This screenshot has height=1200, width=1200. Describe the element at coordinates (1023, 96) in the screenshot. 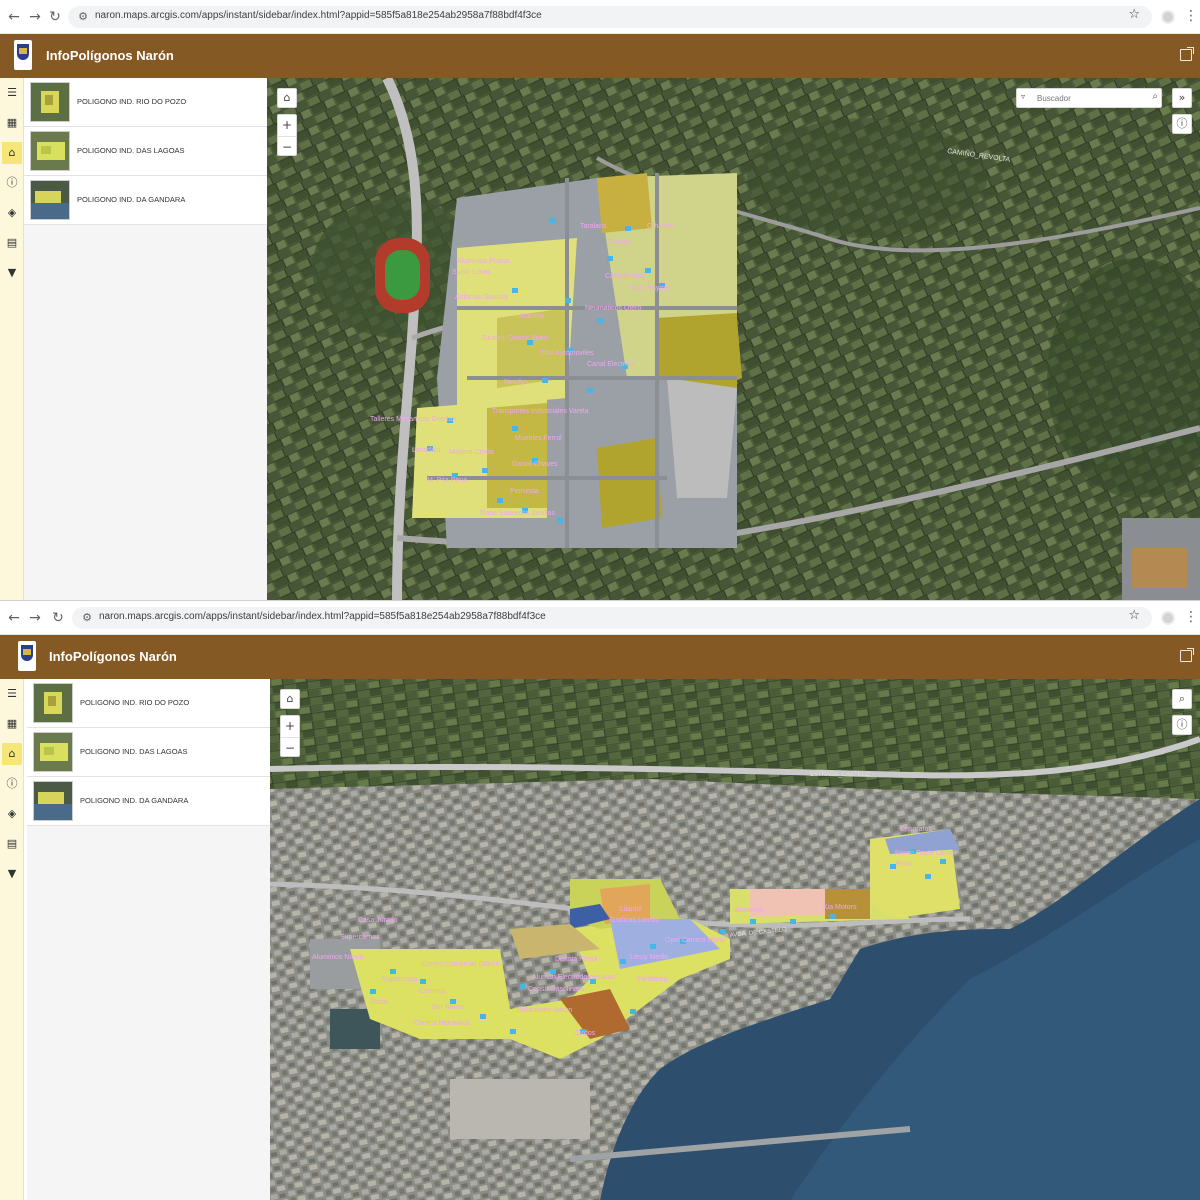

I see `search-source-dropdown-icon: ▿` at that location.